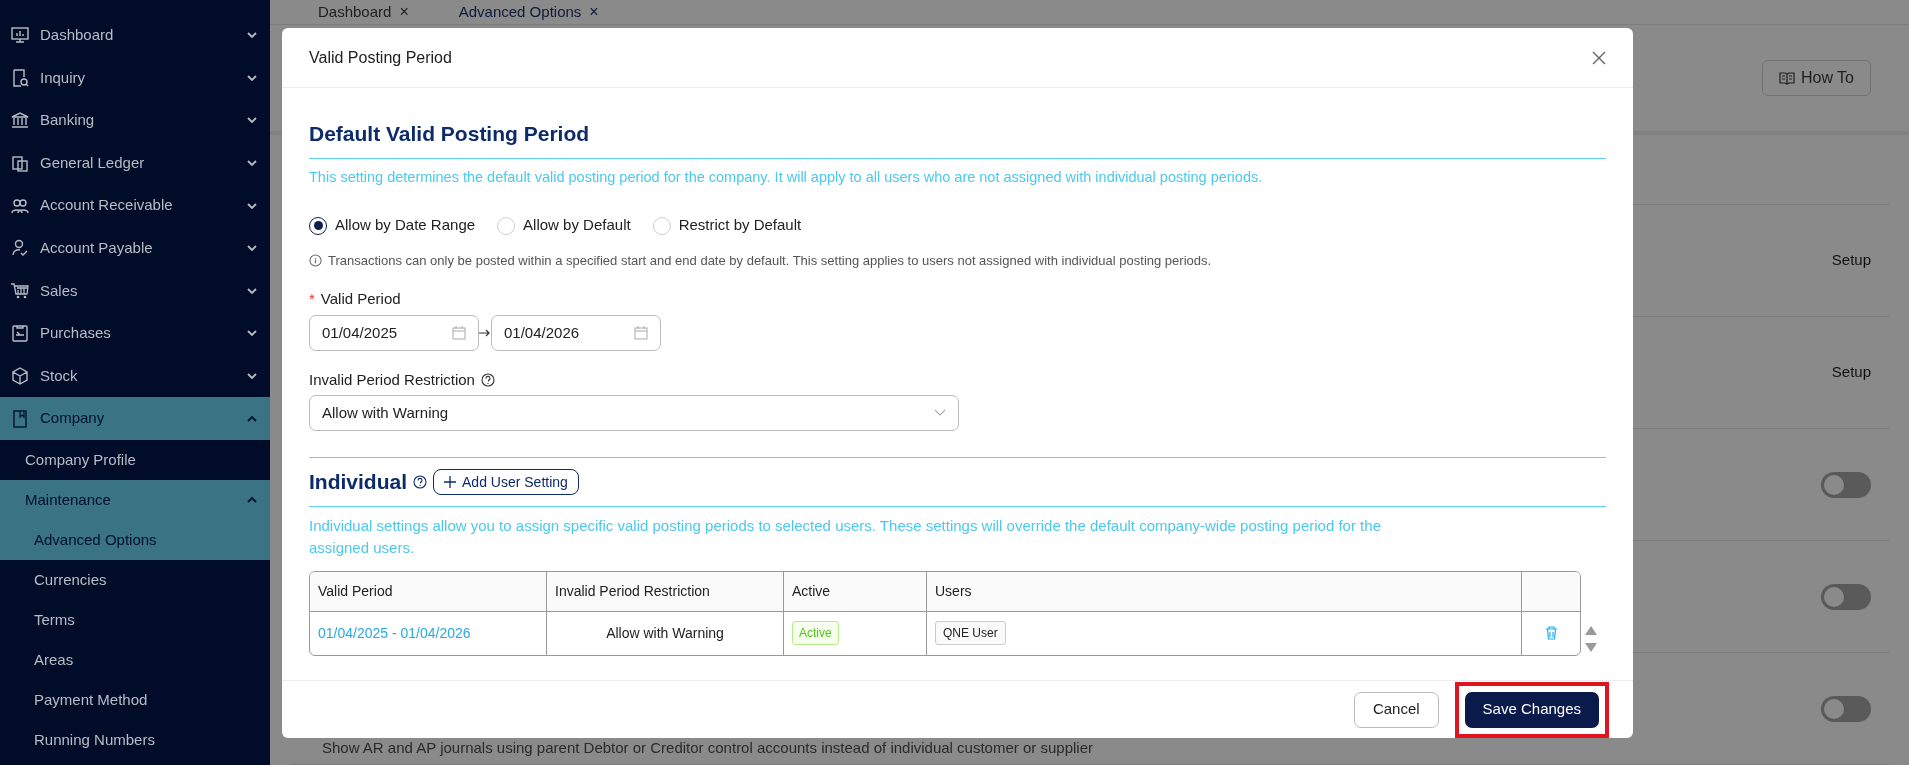 This screenshot has height=765, width=1909. What do you see at coordinates (1591, 647) in the screenshot?
I see `scroll-down-icon` at bounding box center [1591, 647].